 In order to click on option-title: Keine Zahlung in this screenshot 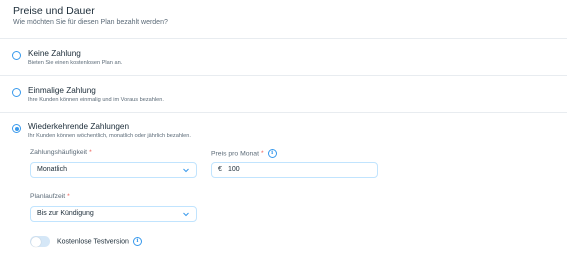, I will do `click(54, 53)`.